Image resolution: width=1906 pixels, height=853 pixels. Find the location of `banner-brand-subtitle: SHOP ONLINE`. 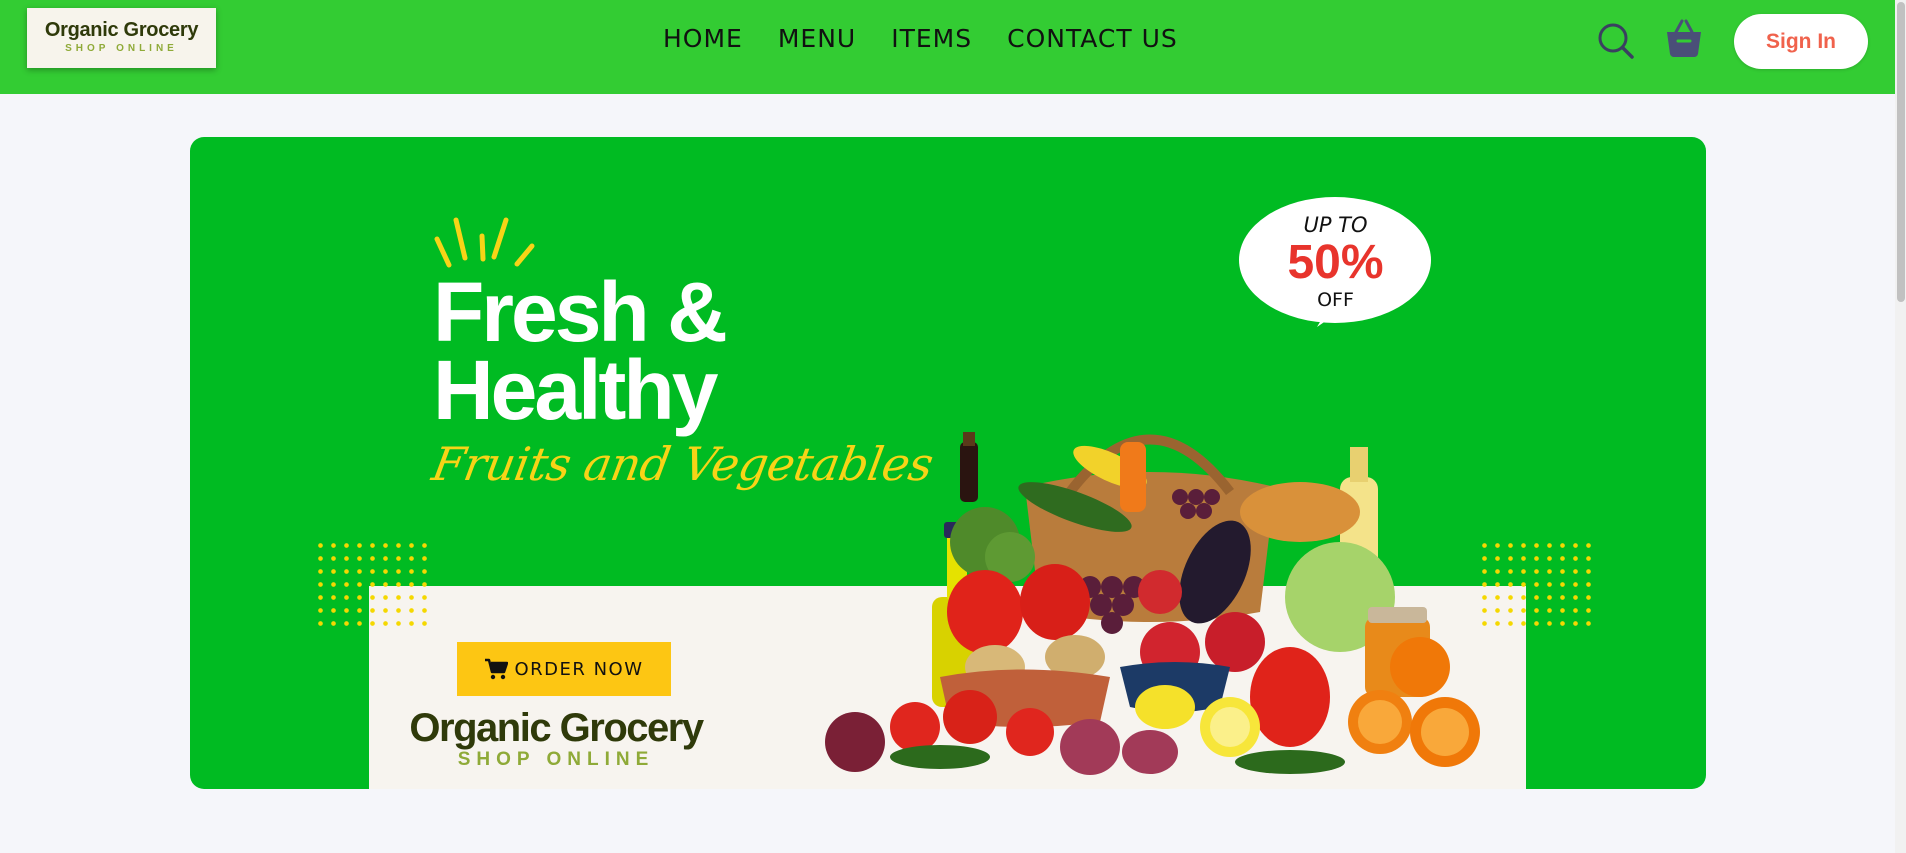

banner-brand-subtitle: SHOP ONLINE is located at coordinates (556, 759).